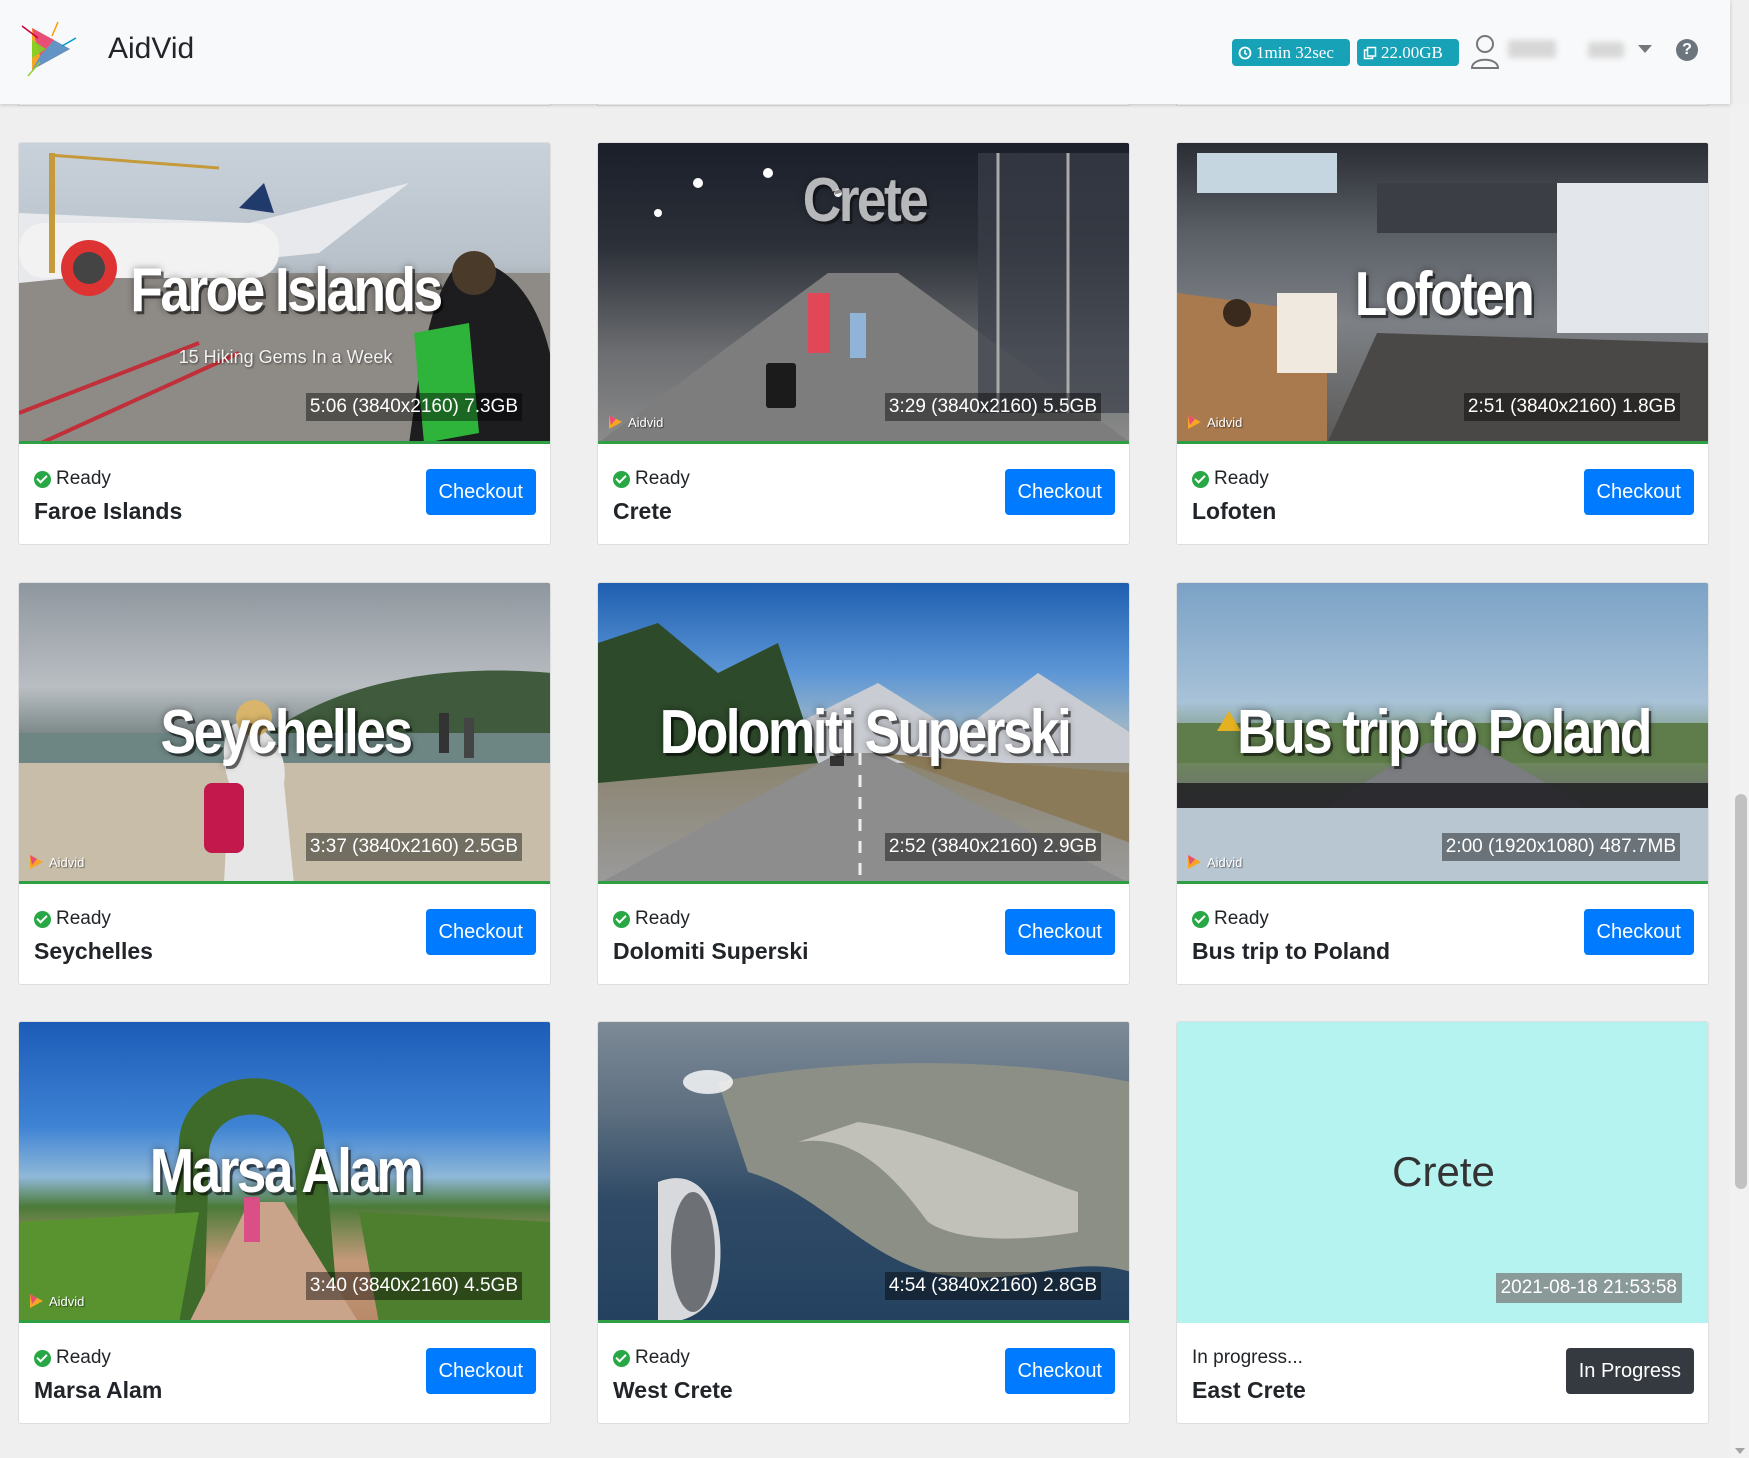 The height and width of the screenshot is (1458, 1749). I want to click on video-thumbnail-placeholder: Crete 2021-08-18 21:53:58, so click(1442, 1172).